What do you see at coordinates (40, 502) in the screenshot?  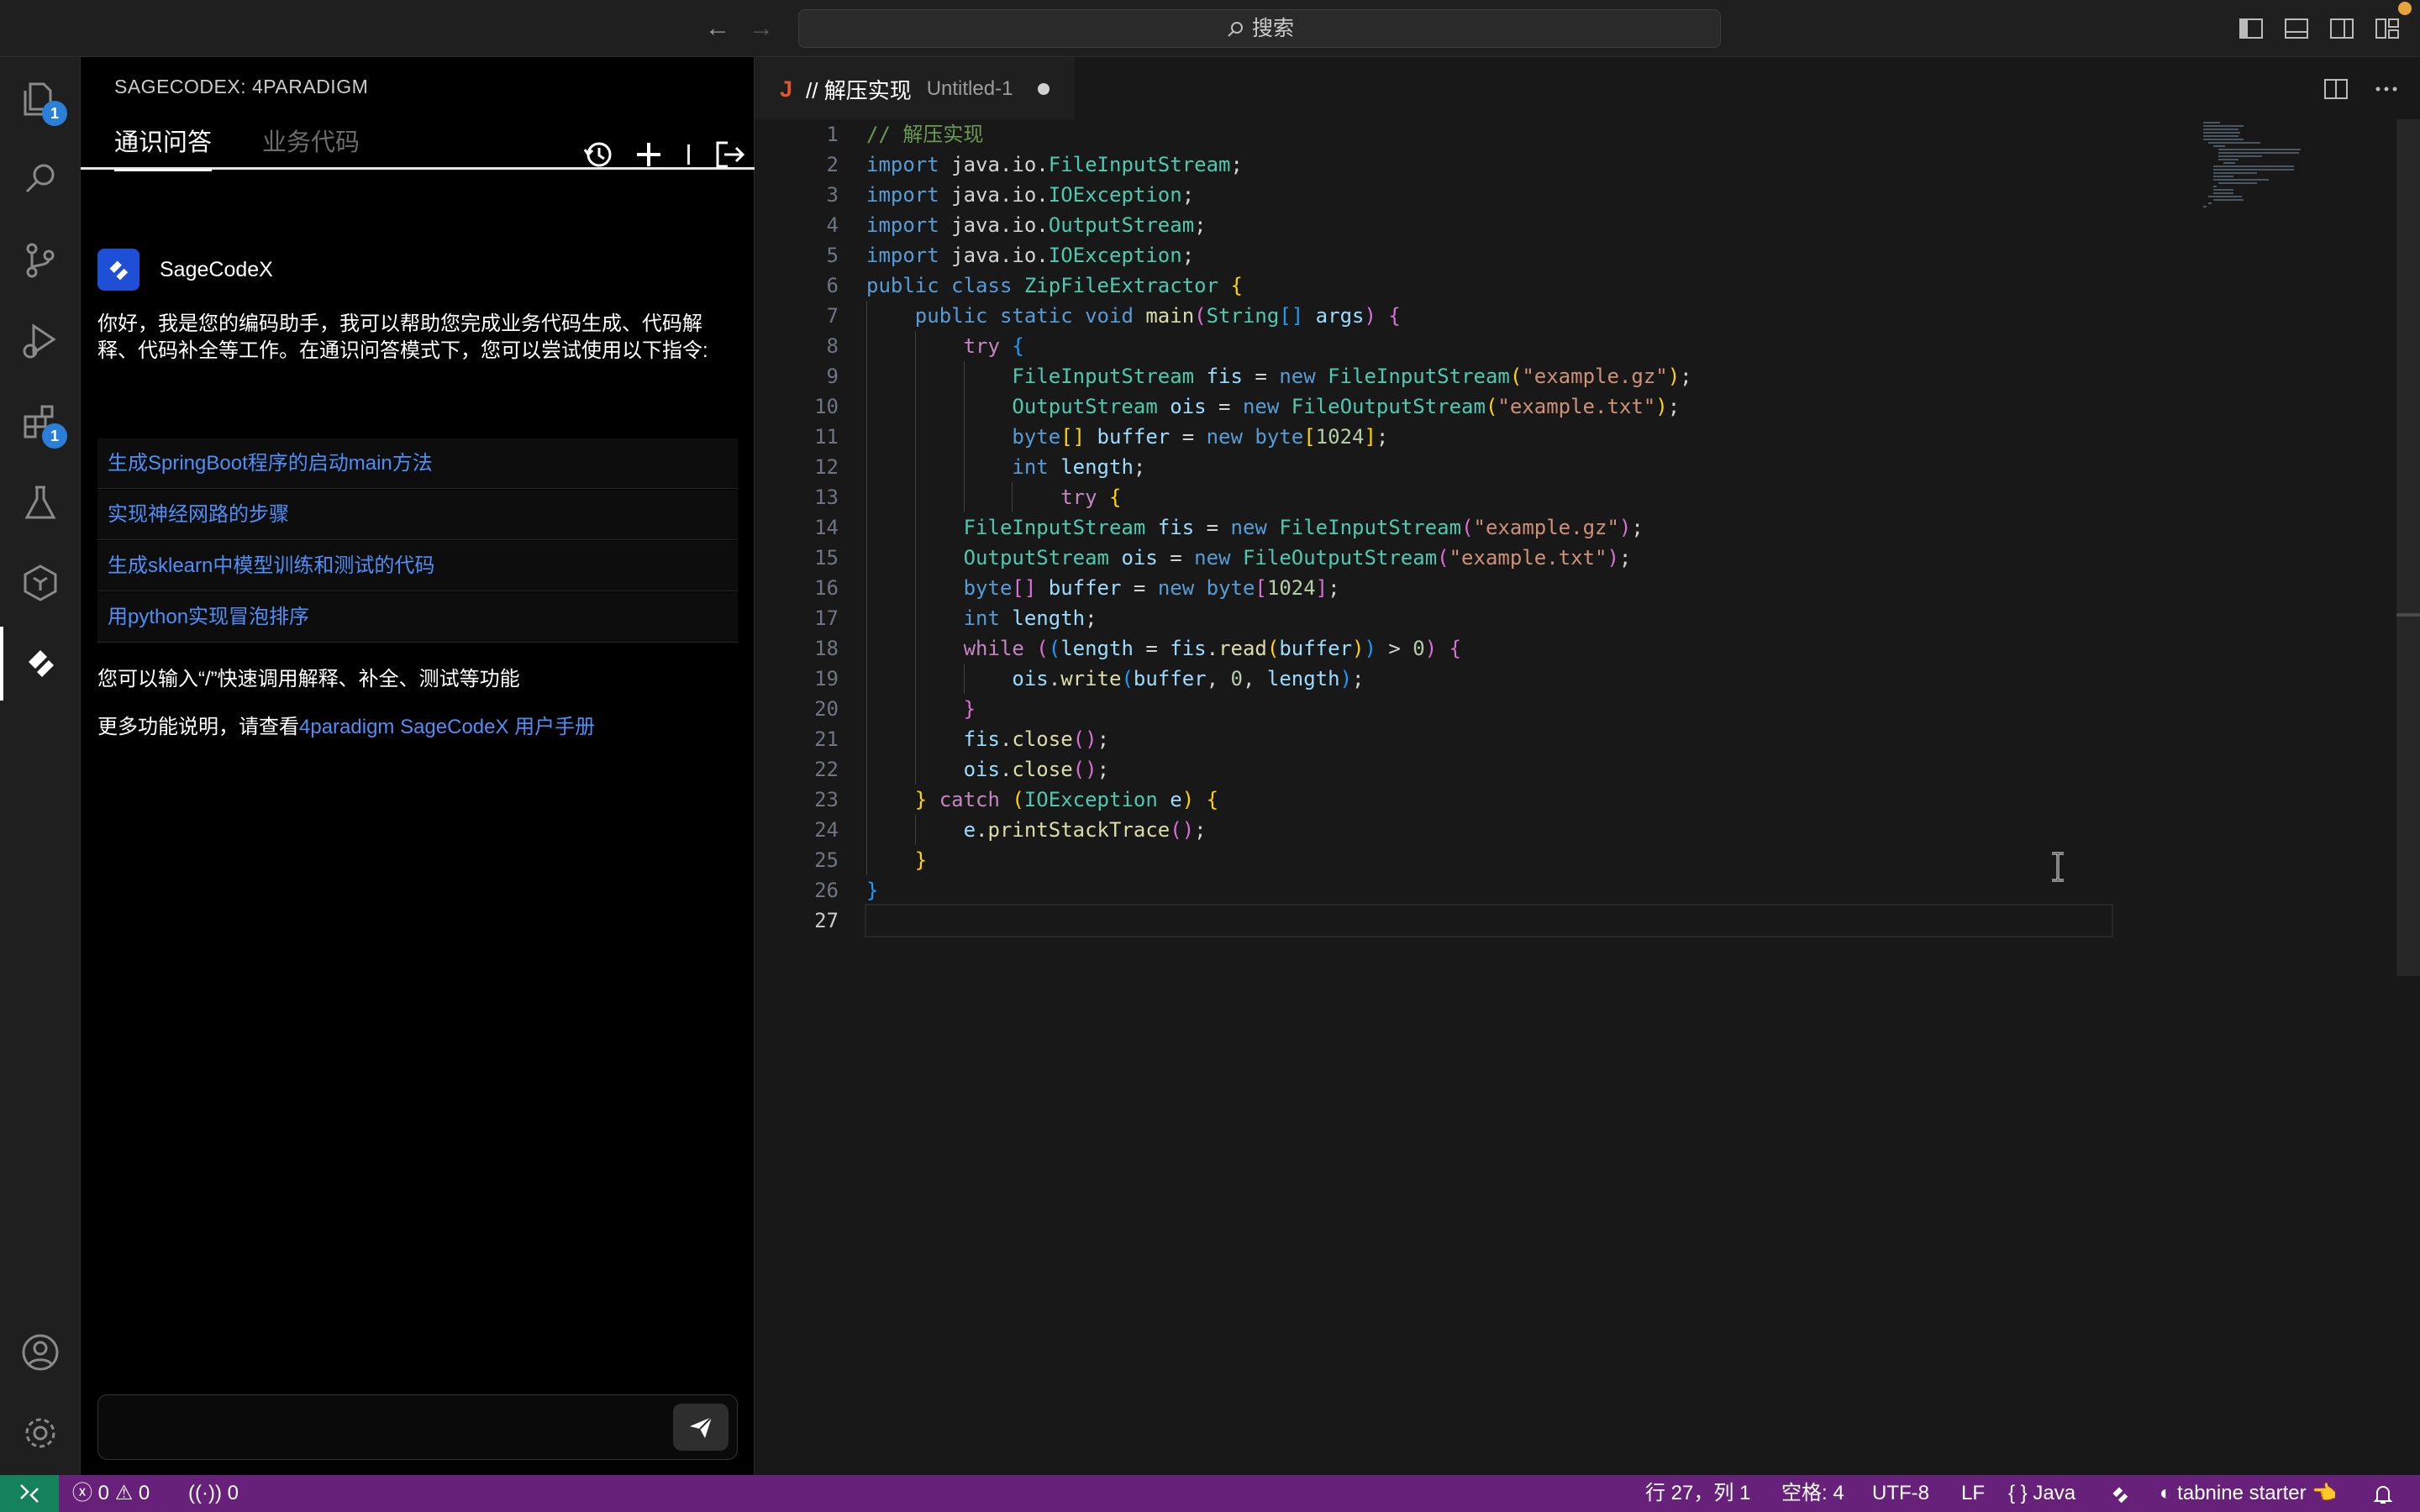 I see `testing-button` at bounding box center [40, 502].